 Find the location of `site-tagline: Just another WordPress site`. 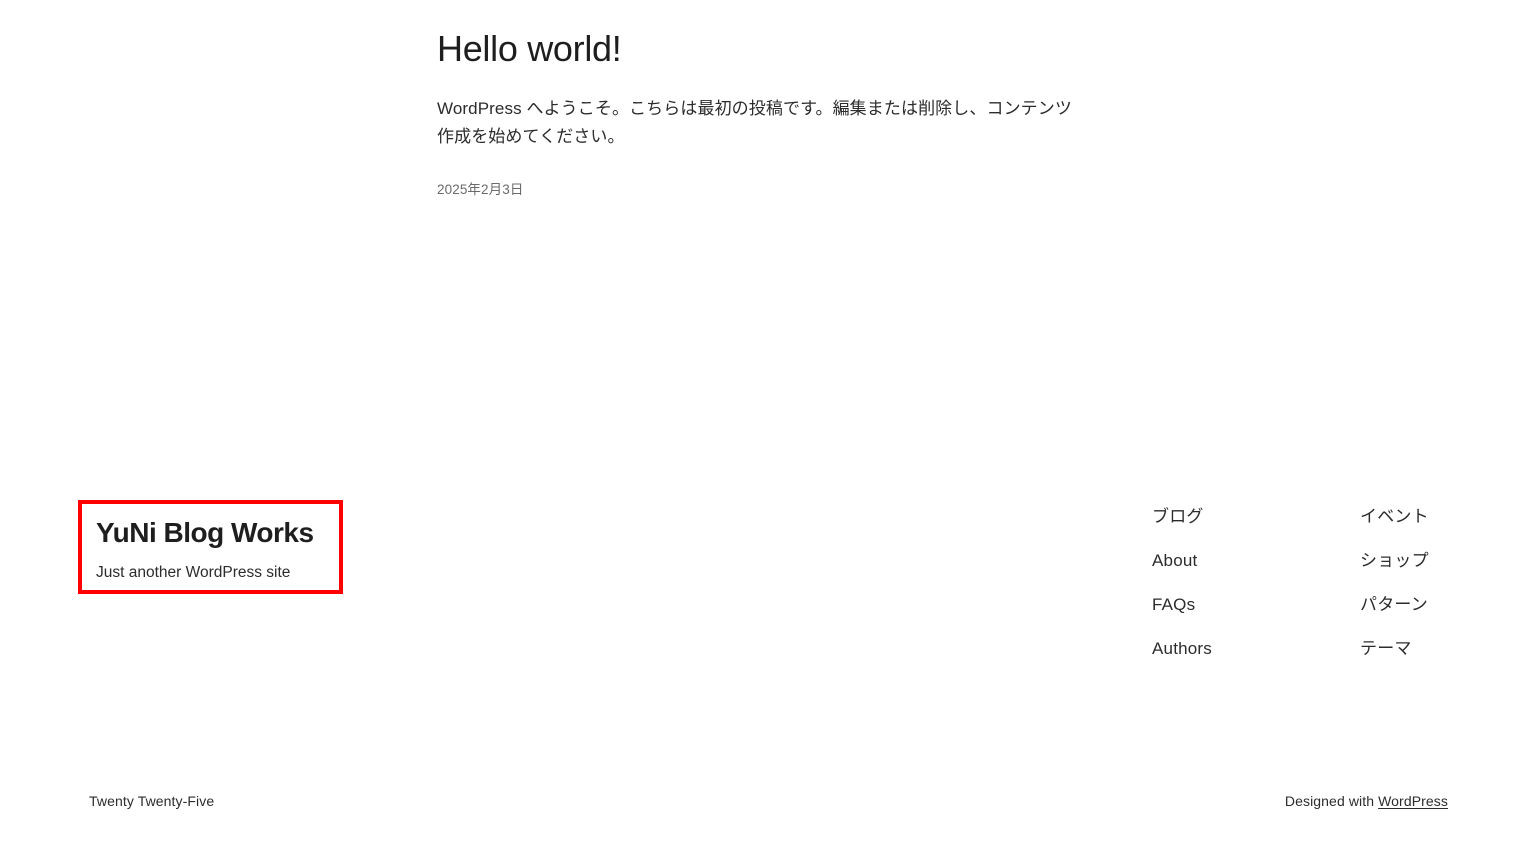

site-tagline: Just another WordPress site is located at coordinates (193, 572).